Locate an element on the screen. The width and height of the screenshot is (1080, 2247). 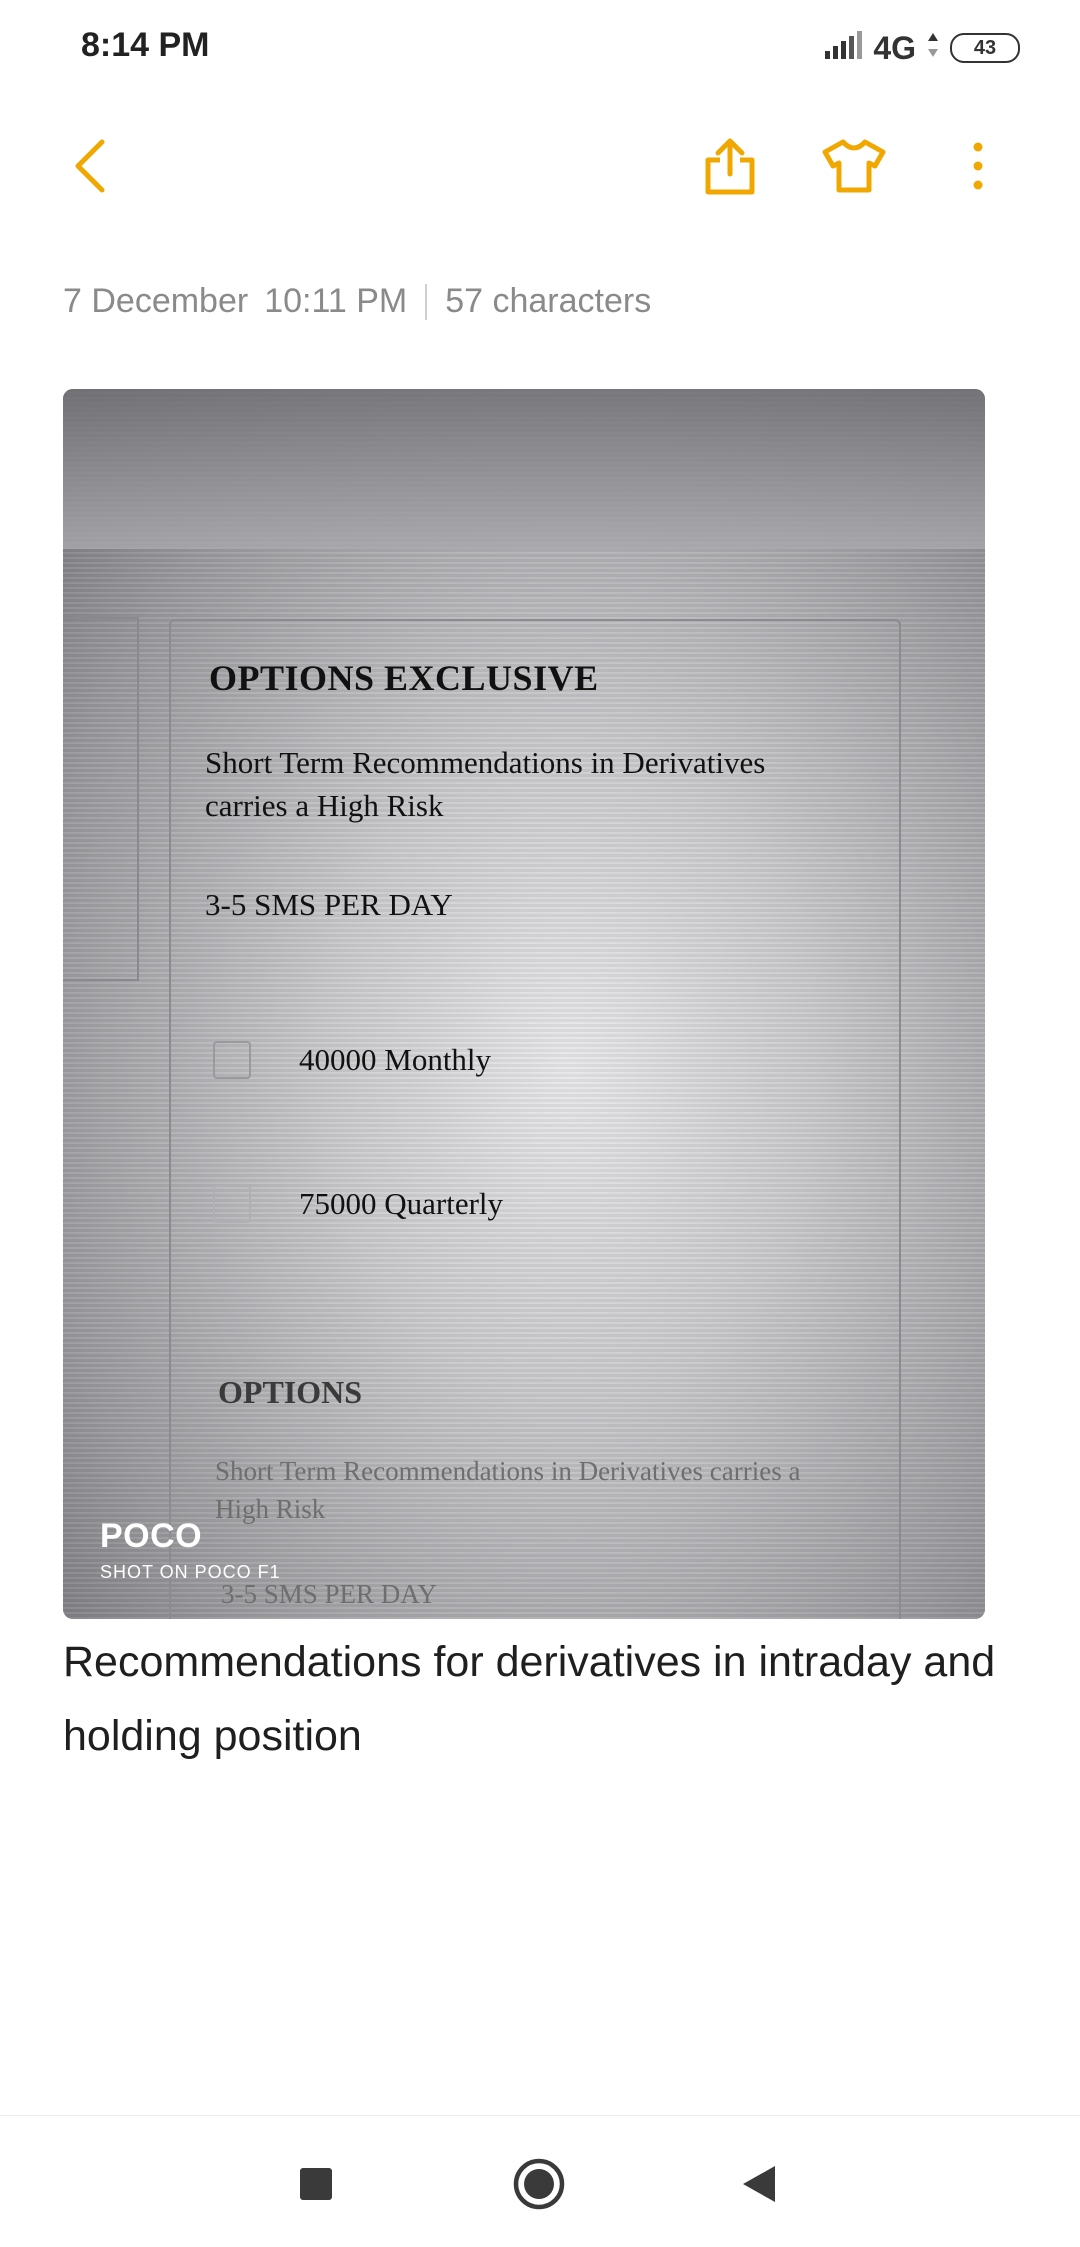
square-icon is located at coordinates (316, 2186).